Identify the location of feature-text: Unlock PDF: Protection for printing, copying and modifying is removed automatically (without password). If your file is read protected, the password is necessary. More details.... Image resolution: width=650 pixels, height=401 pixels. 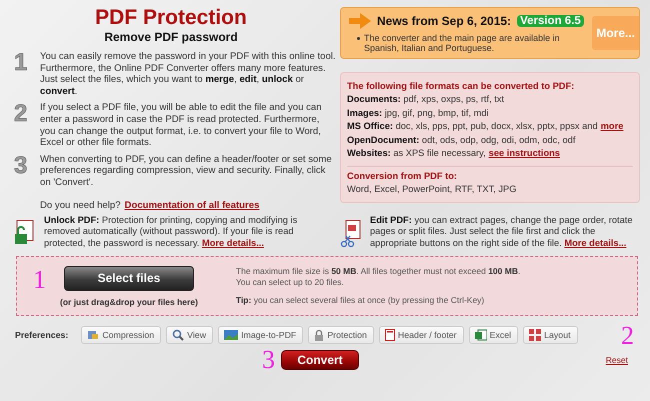
(171, 232).